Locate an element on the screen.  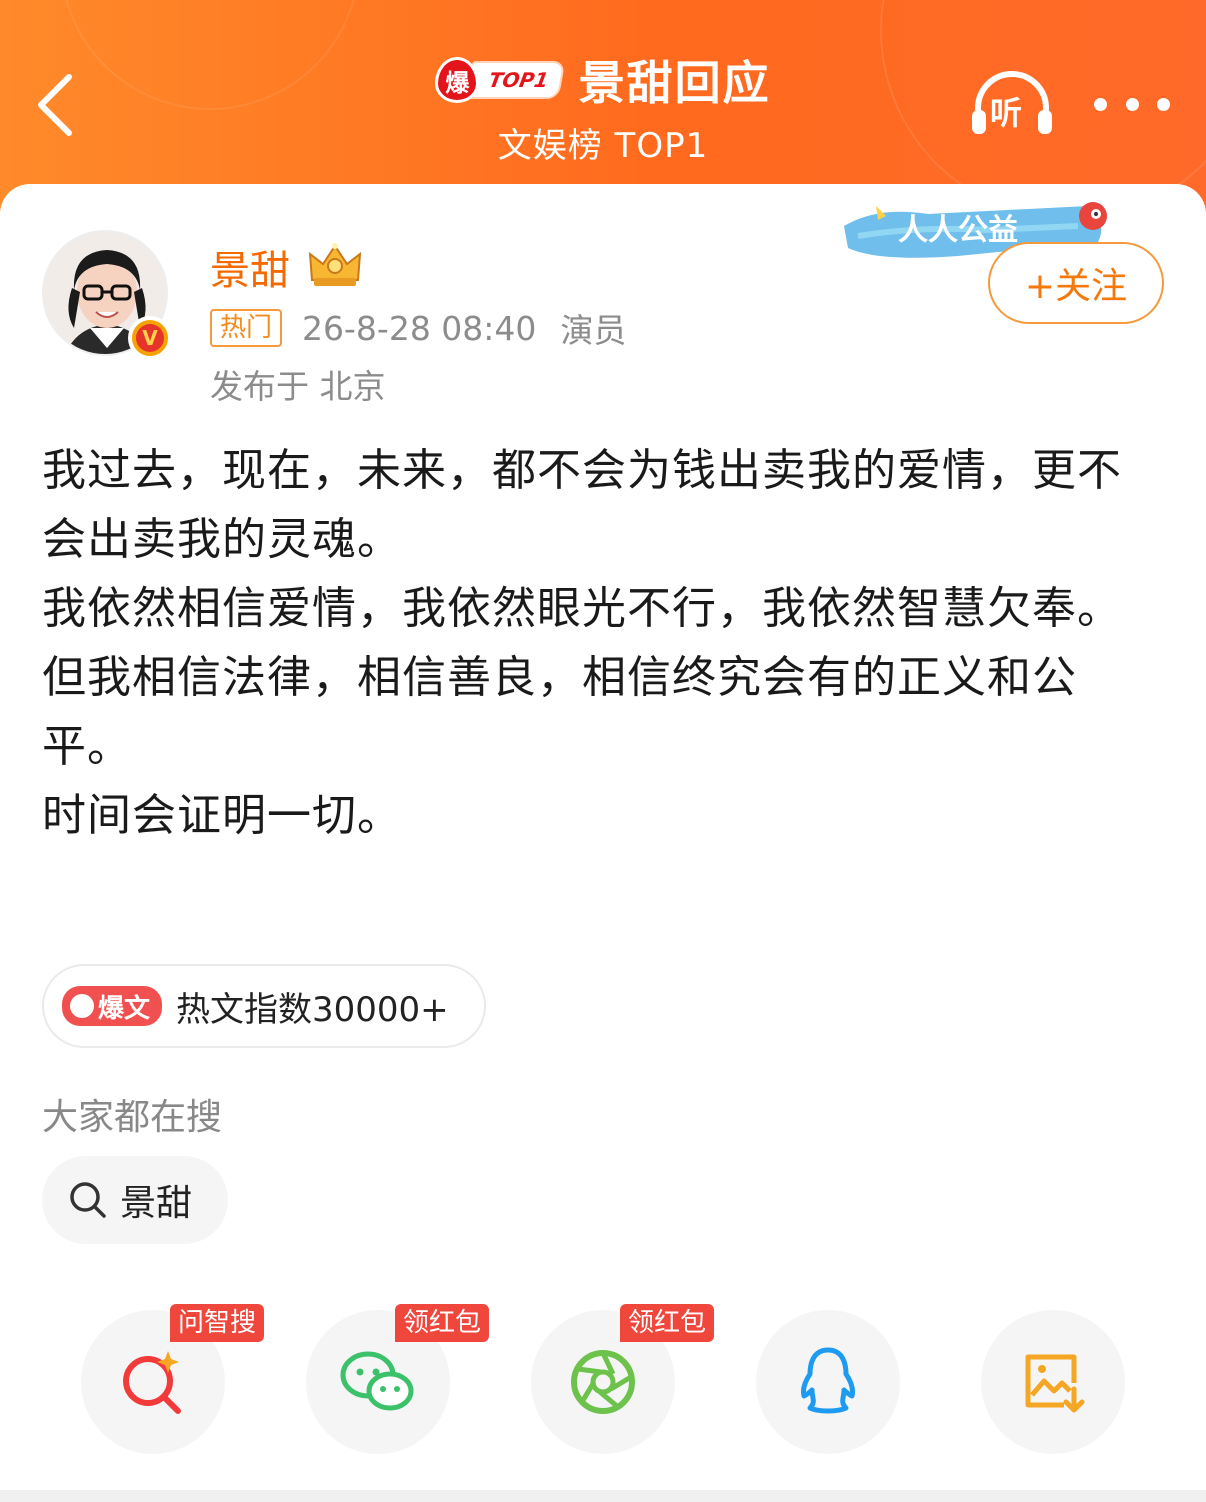
trending-search-heading: 大家都在搜 is located at coordinates (132, 1117).